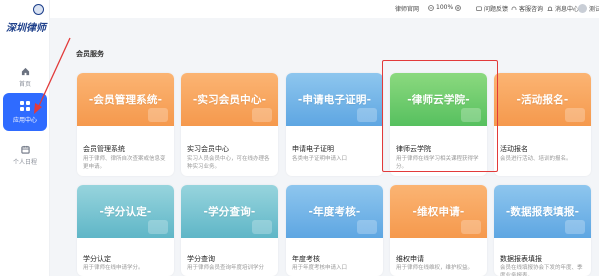  Describe the element at coordinates (320, 159) in the screenshot. I see `card-desc: 各类电子证明申请入口` at that location.